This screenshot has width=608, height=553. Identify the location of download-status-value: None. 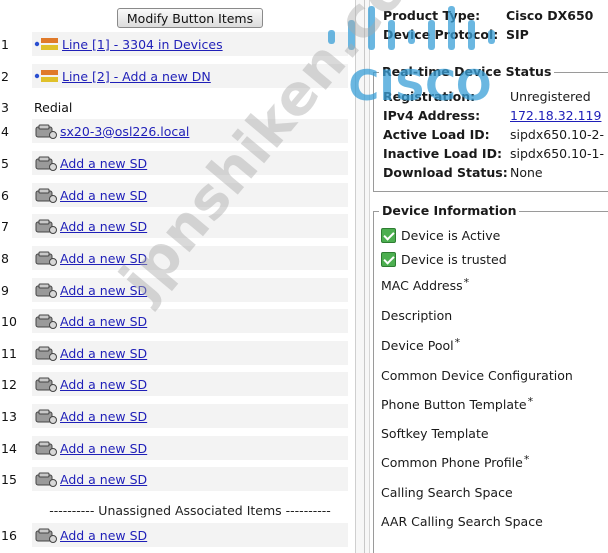
(526, 172).